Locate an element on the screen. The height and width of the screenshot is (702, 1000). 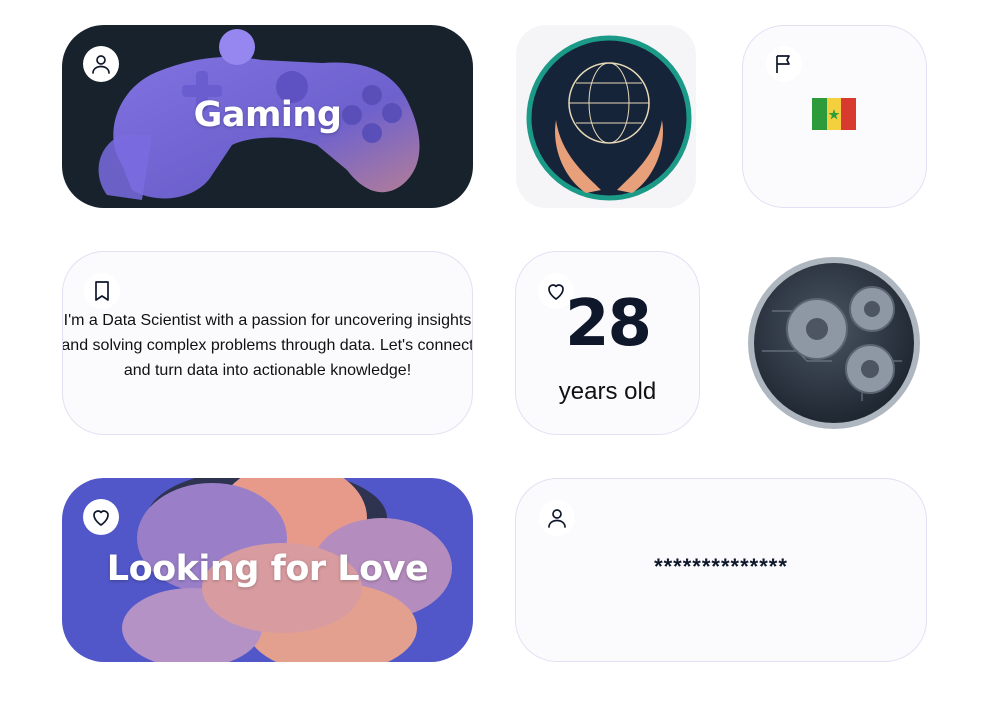
flag-icon is located at coordinates (784, 64).